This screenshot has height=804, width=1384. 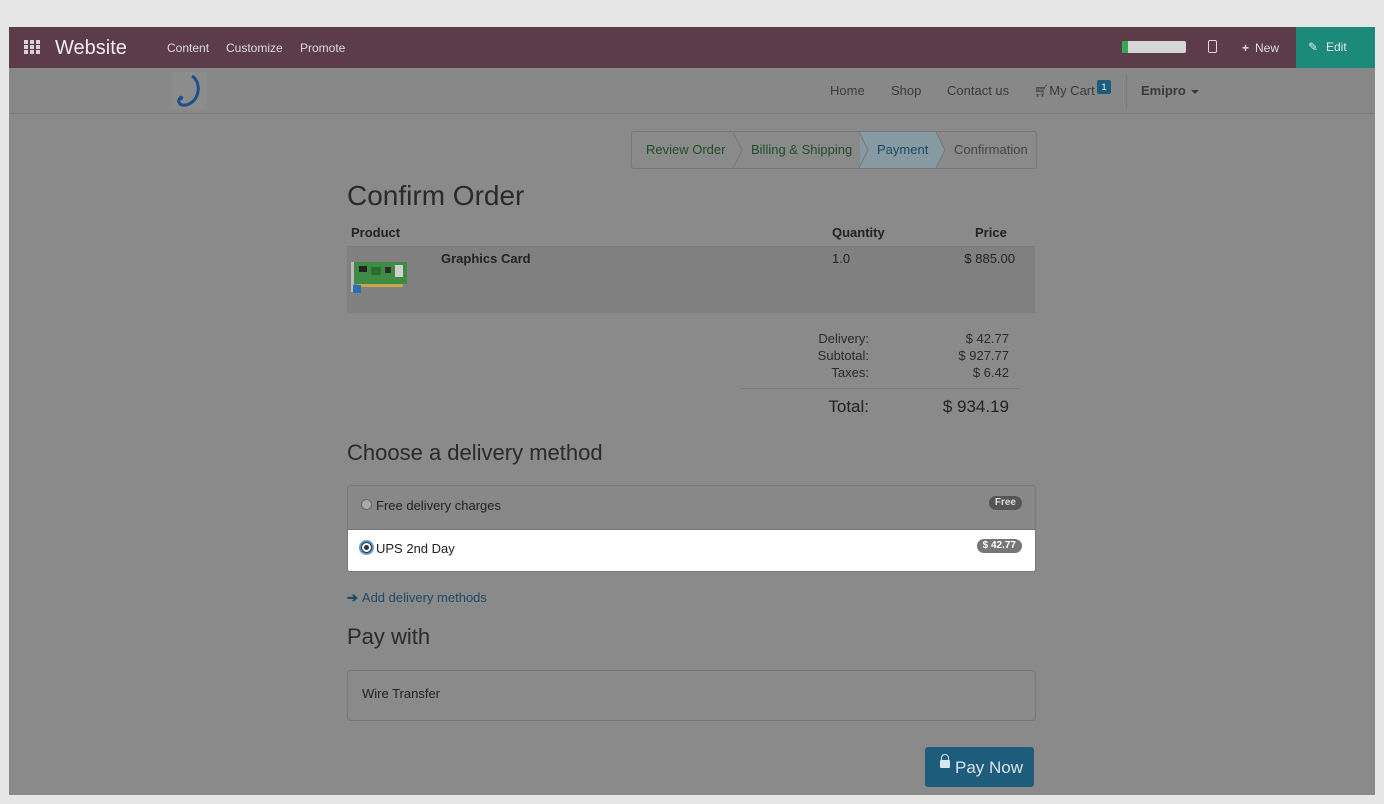 What do you see at coordinates (389, 636) in the screenshot?
I see `payment-section-title: Pay with` at bounding box center [389, 636].